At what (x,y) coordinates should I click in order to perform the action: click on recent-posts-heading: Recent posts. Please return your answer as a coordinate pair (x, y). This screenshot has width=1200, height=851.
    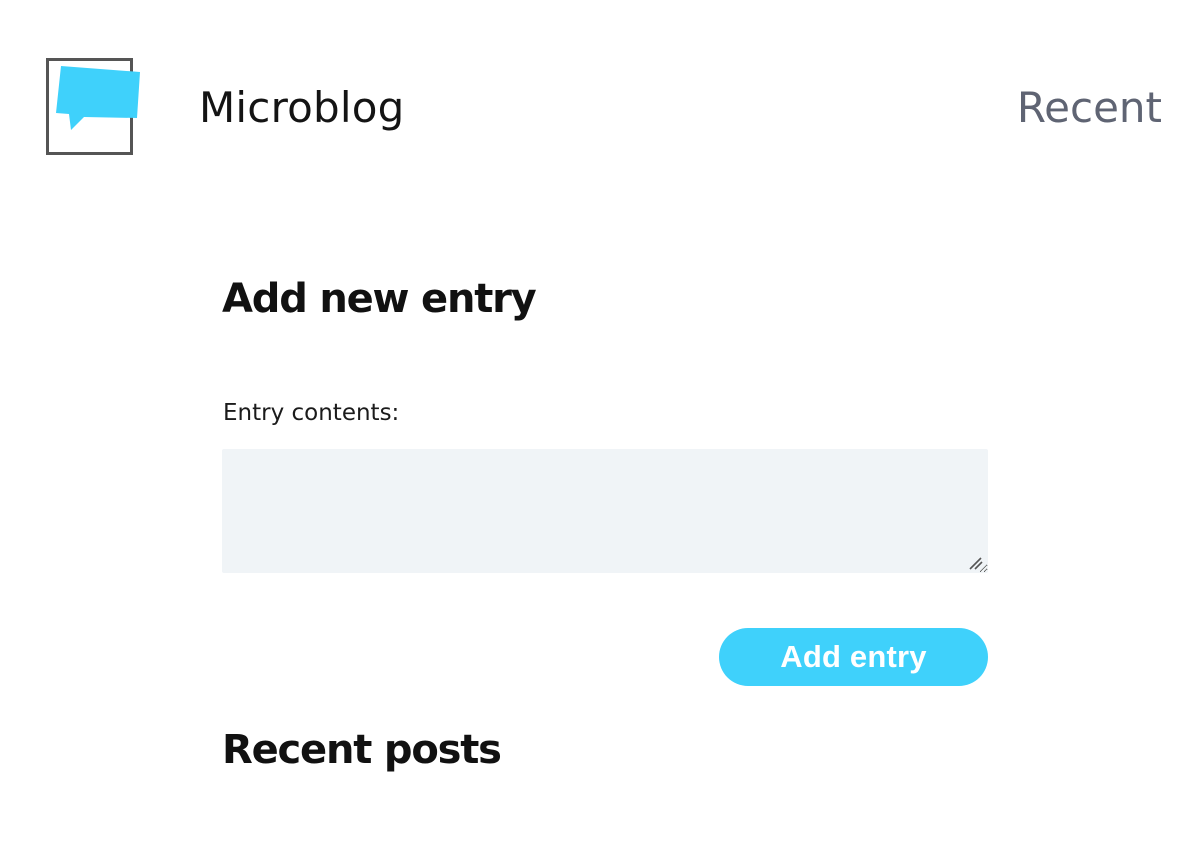
    Looking at the image, I should click on (362, 750).